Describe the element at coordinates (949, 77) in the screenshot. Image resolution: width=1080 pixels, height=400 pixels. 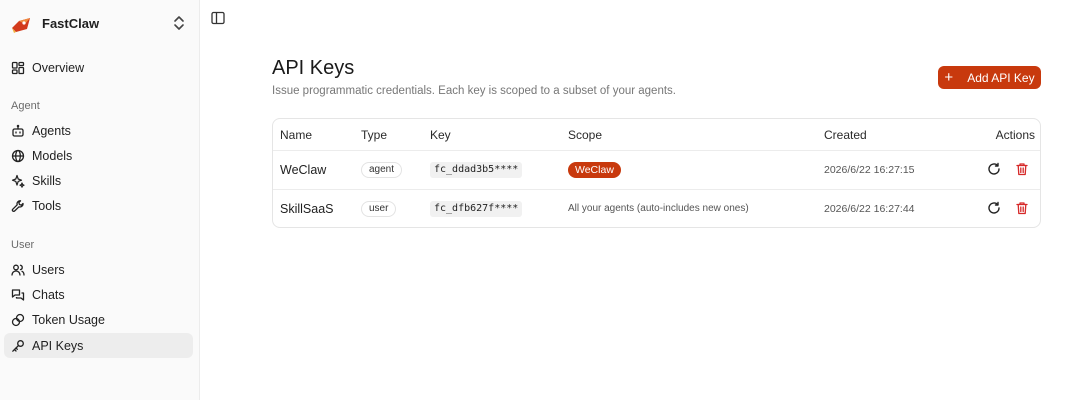
I see `plus-icon: +` at that location.